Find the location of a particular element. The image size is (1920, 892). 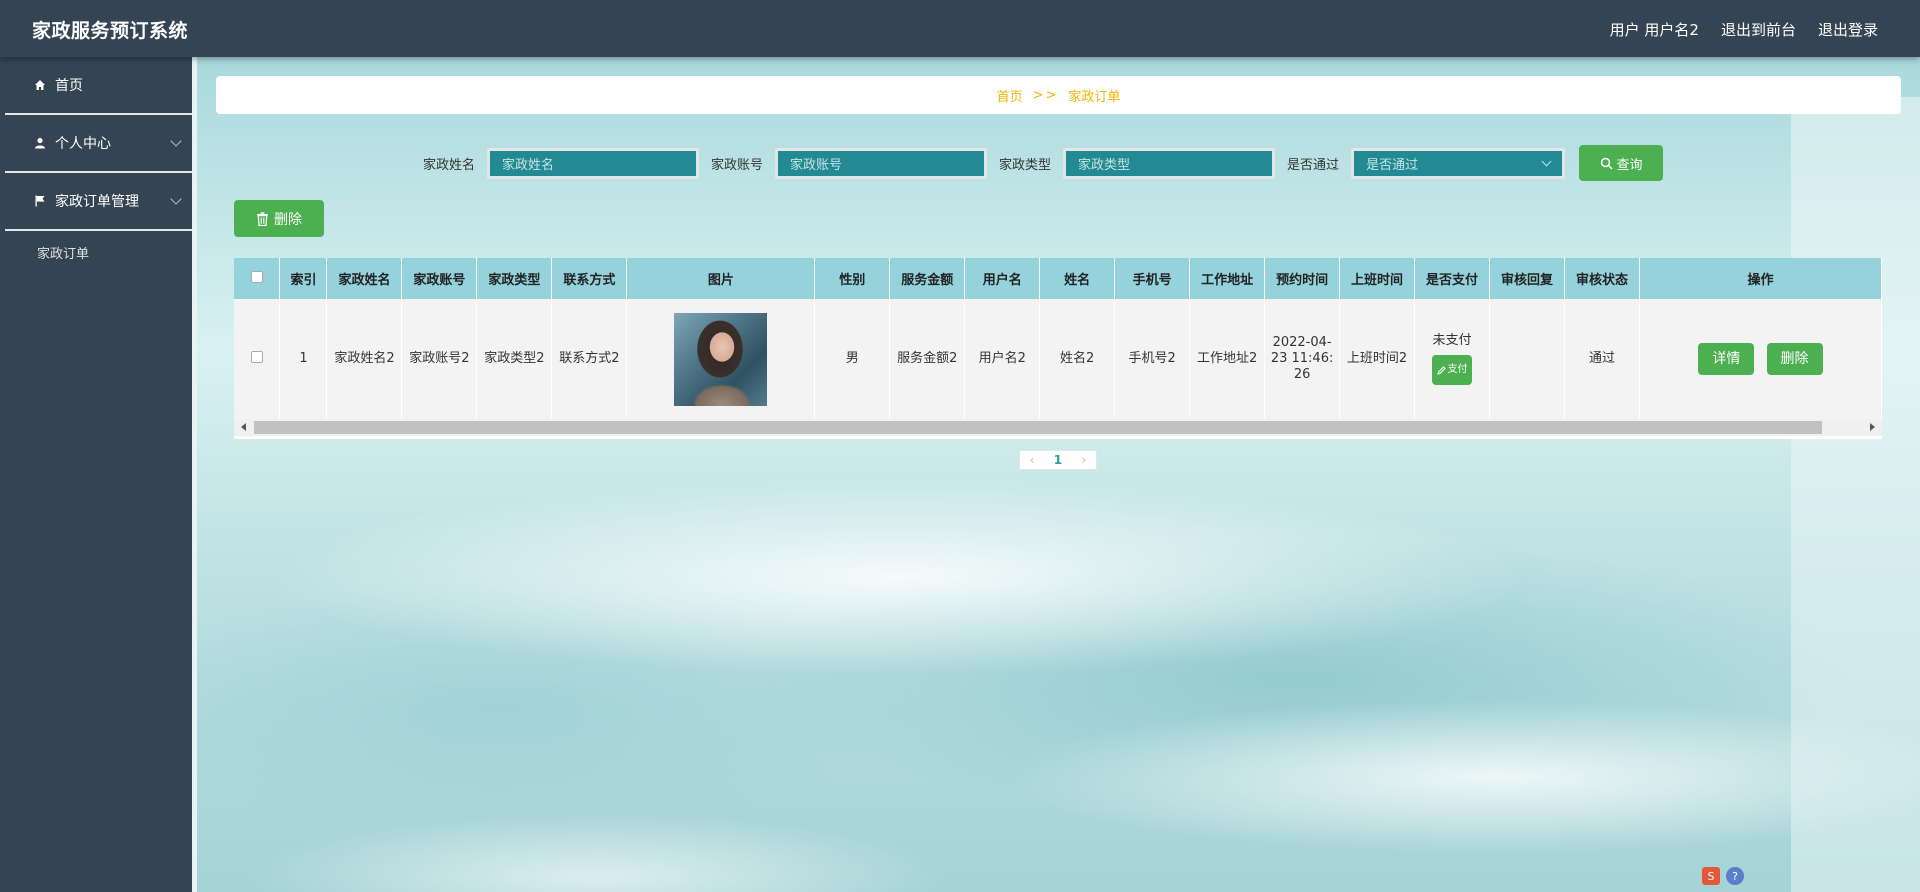

breadcrumb-home: 首页 is located at coordinates (1010, 95).